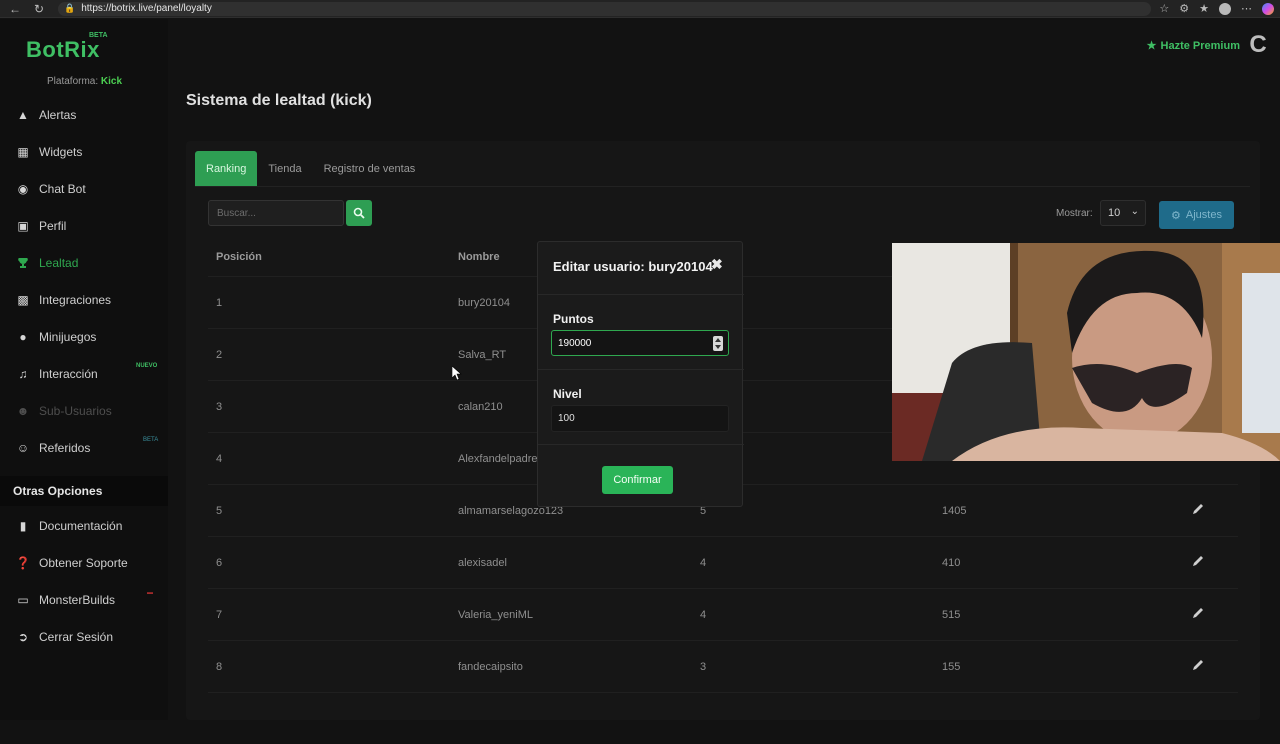 The width and height of the screenshot is (1280, 744). What do you see at coordinates (951, 667) in the screenshot?
I see `cell-points: 155` at bounding box center [951, 667].